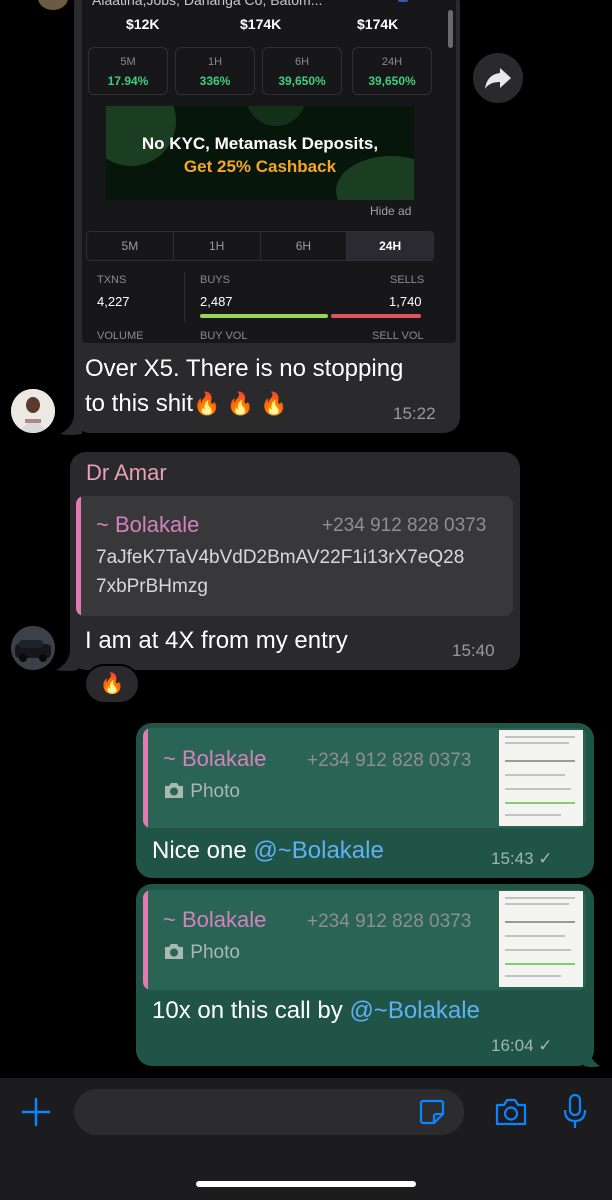 This screenshot has width=612, height=1200. What do you see at coordinates (575, 1112) in the screenshot?
I see `microphone-icon` at bounding box center [575, 1112].